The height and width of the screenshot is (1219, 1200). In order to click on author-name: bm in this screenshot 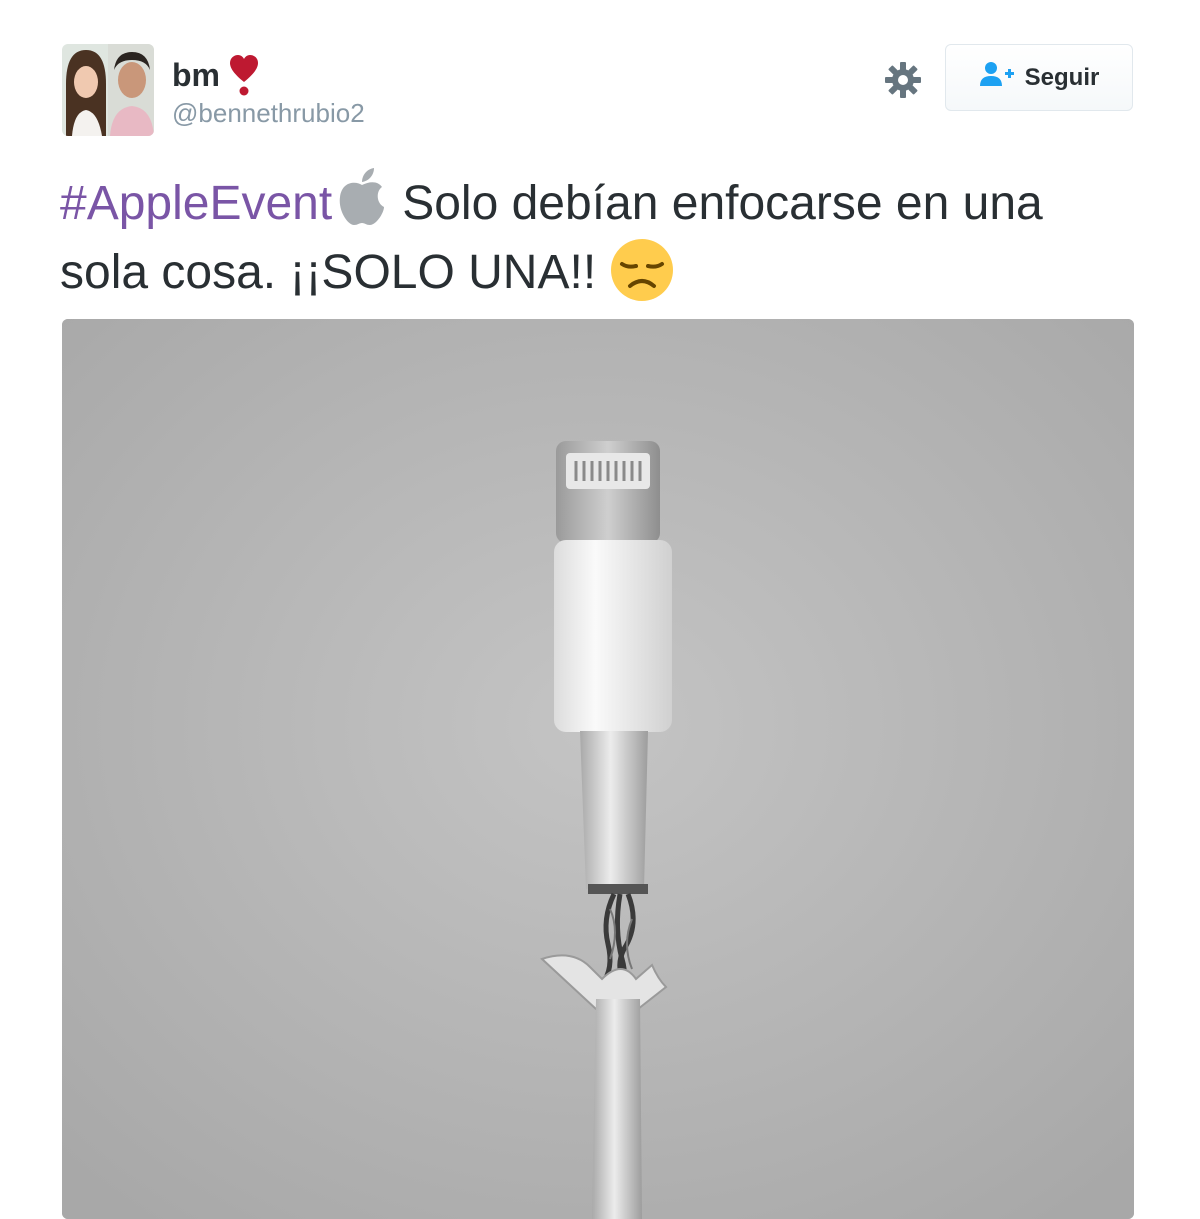, I will do `click(216, 75)`.